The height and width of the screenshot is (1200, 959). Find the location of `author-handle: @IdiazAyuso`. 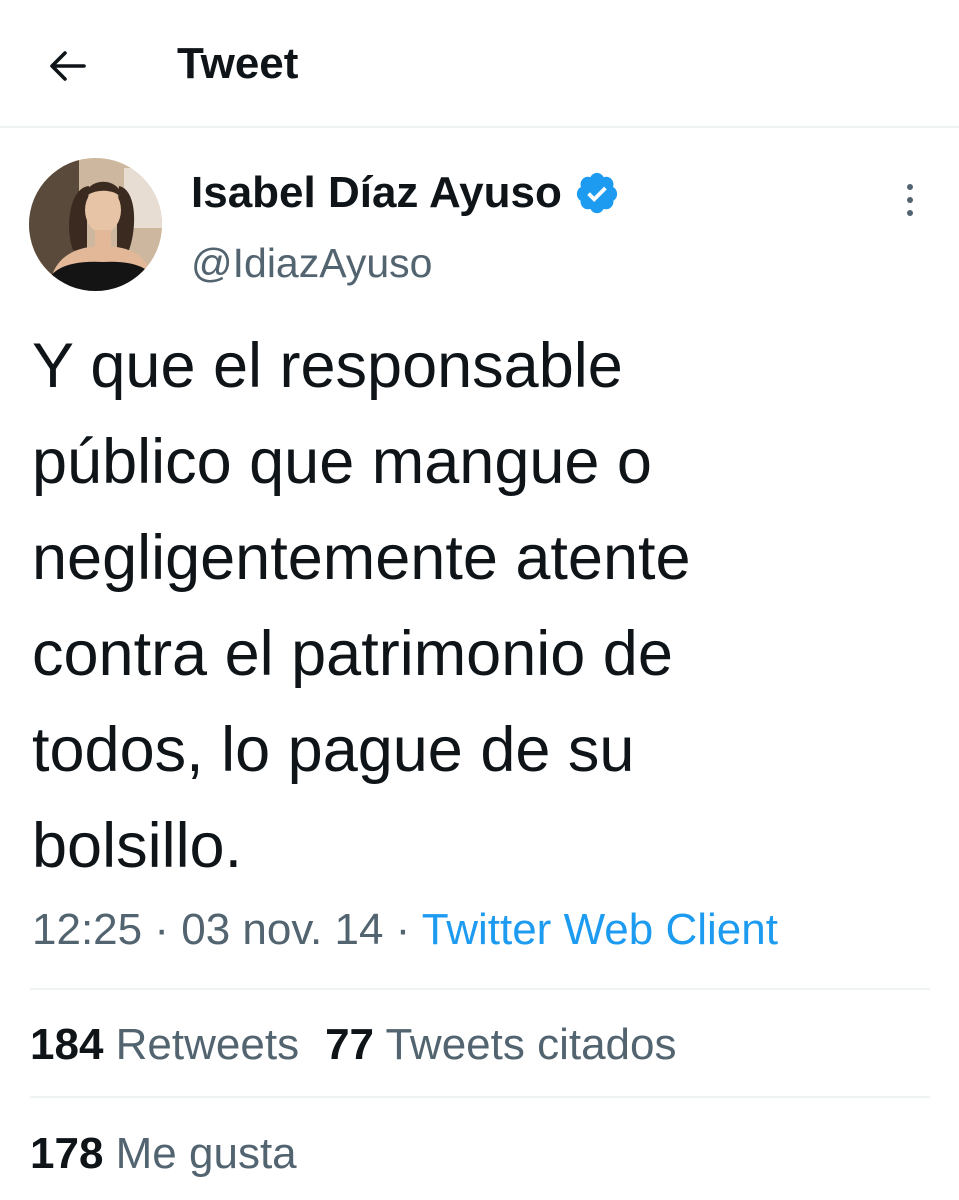

author-handle: @IdiazAyuso is located at coordinates (311, 263).